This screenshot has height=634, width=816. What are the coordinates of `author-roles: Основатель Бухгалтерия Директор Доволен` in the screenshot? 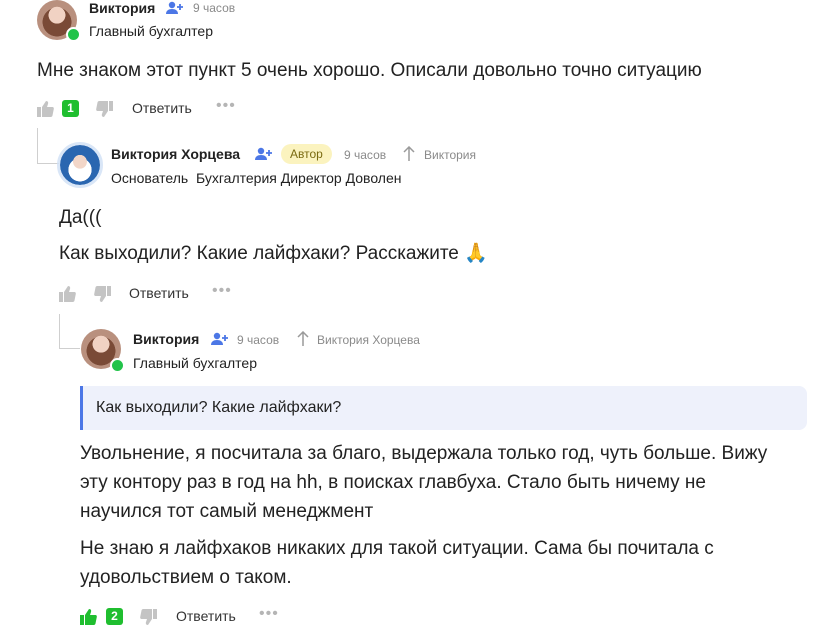 It's located at (256, 178).